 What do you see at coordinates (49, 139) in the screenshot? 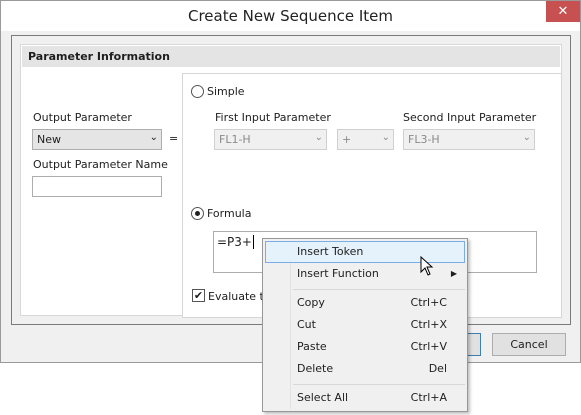
I see `output-parameter-value: New` at bounding box center [49, 139].